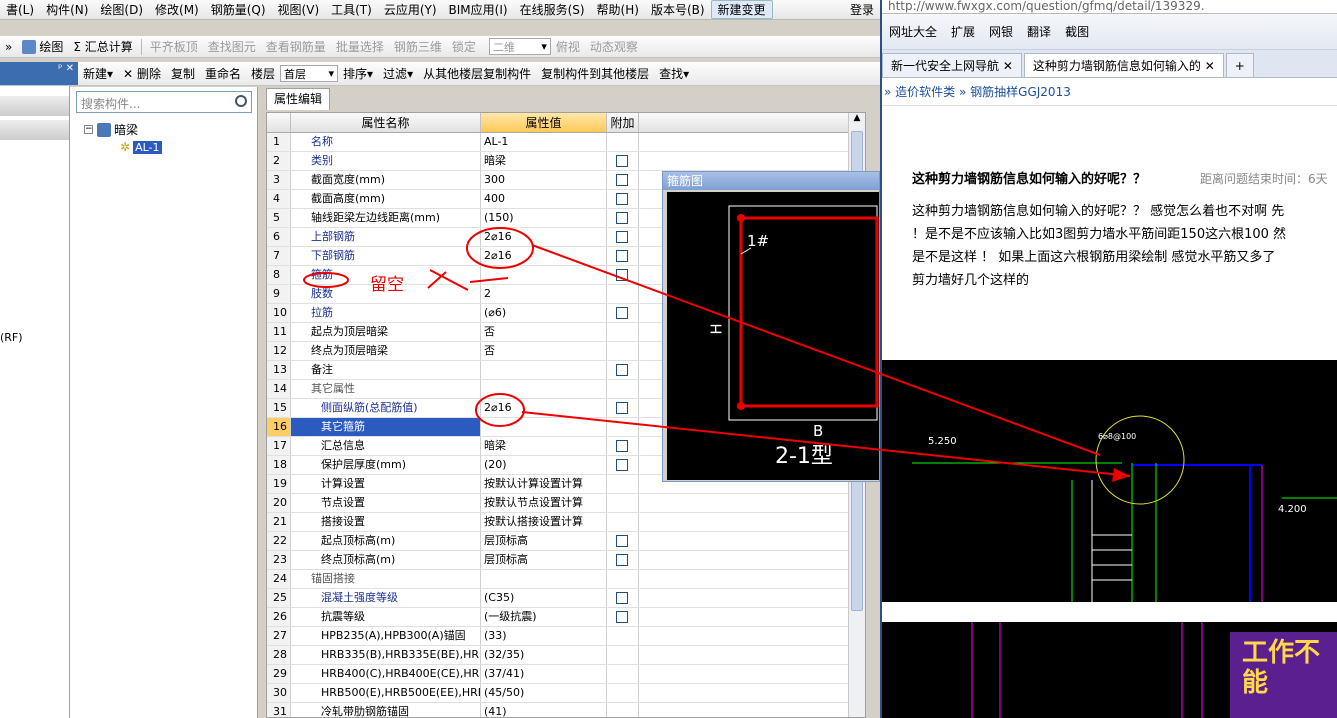 This screenshot has width=1337, height=718. I want to click on menu-item: BIM应用(I), so click(478, 9).